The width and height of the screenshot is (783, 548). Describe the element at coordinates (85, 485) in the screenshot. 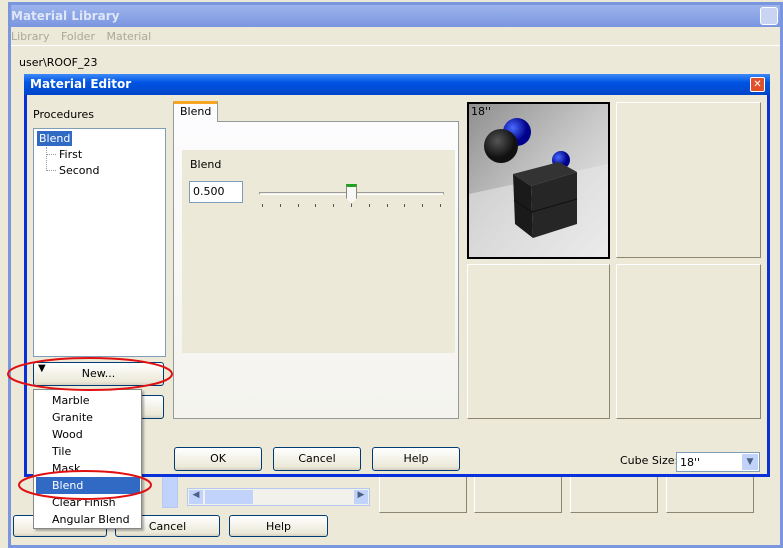

I see `annotation-circle-blend` at that location.